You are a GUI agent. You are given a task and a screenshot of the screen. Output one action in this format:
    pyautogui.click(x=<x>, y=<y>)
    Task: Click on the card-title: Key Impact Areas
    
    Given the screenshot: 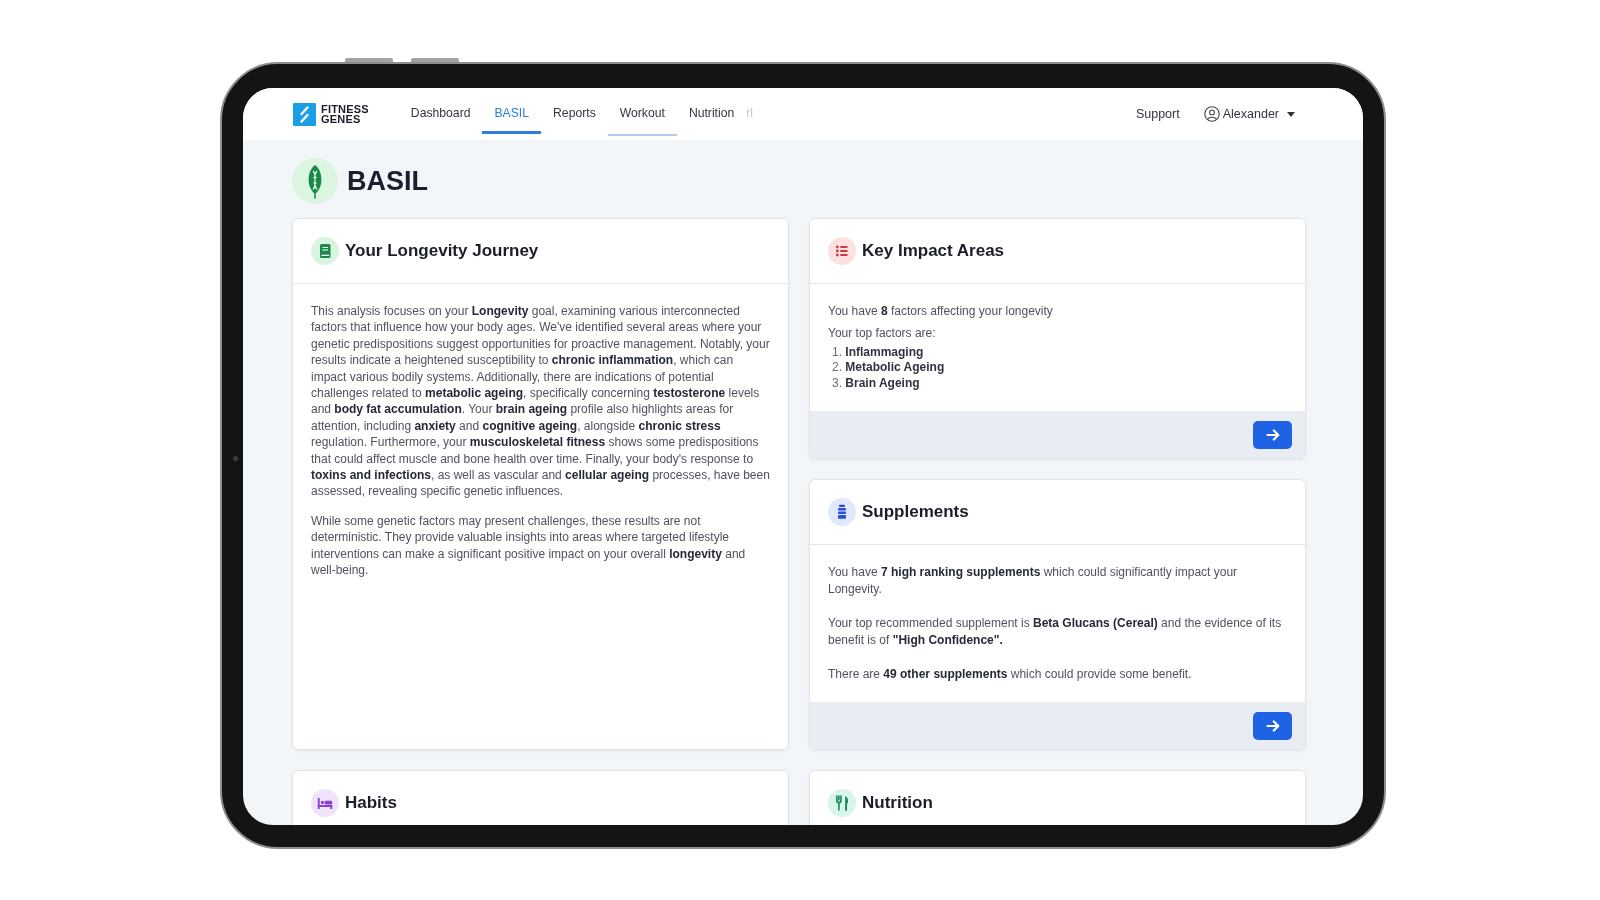 What is the action you would take?
    pyautogui.click(x=933, y=251)
    